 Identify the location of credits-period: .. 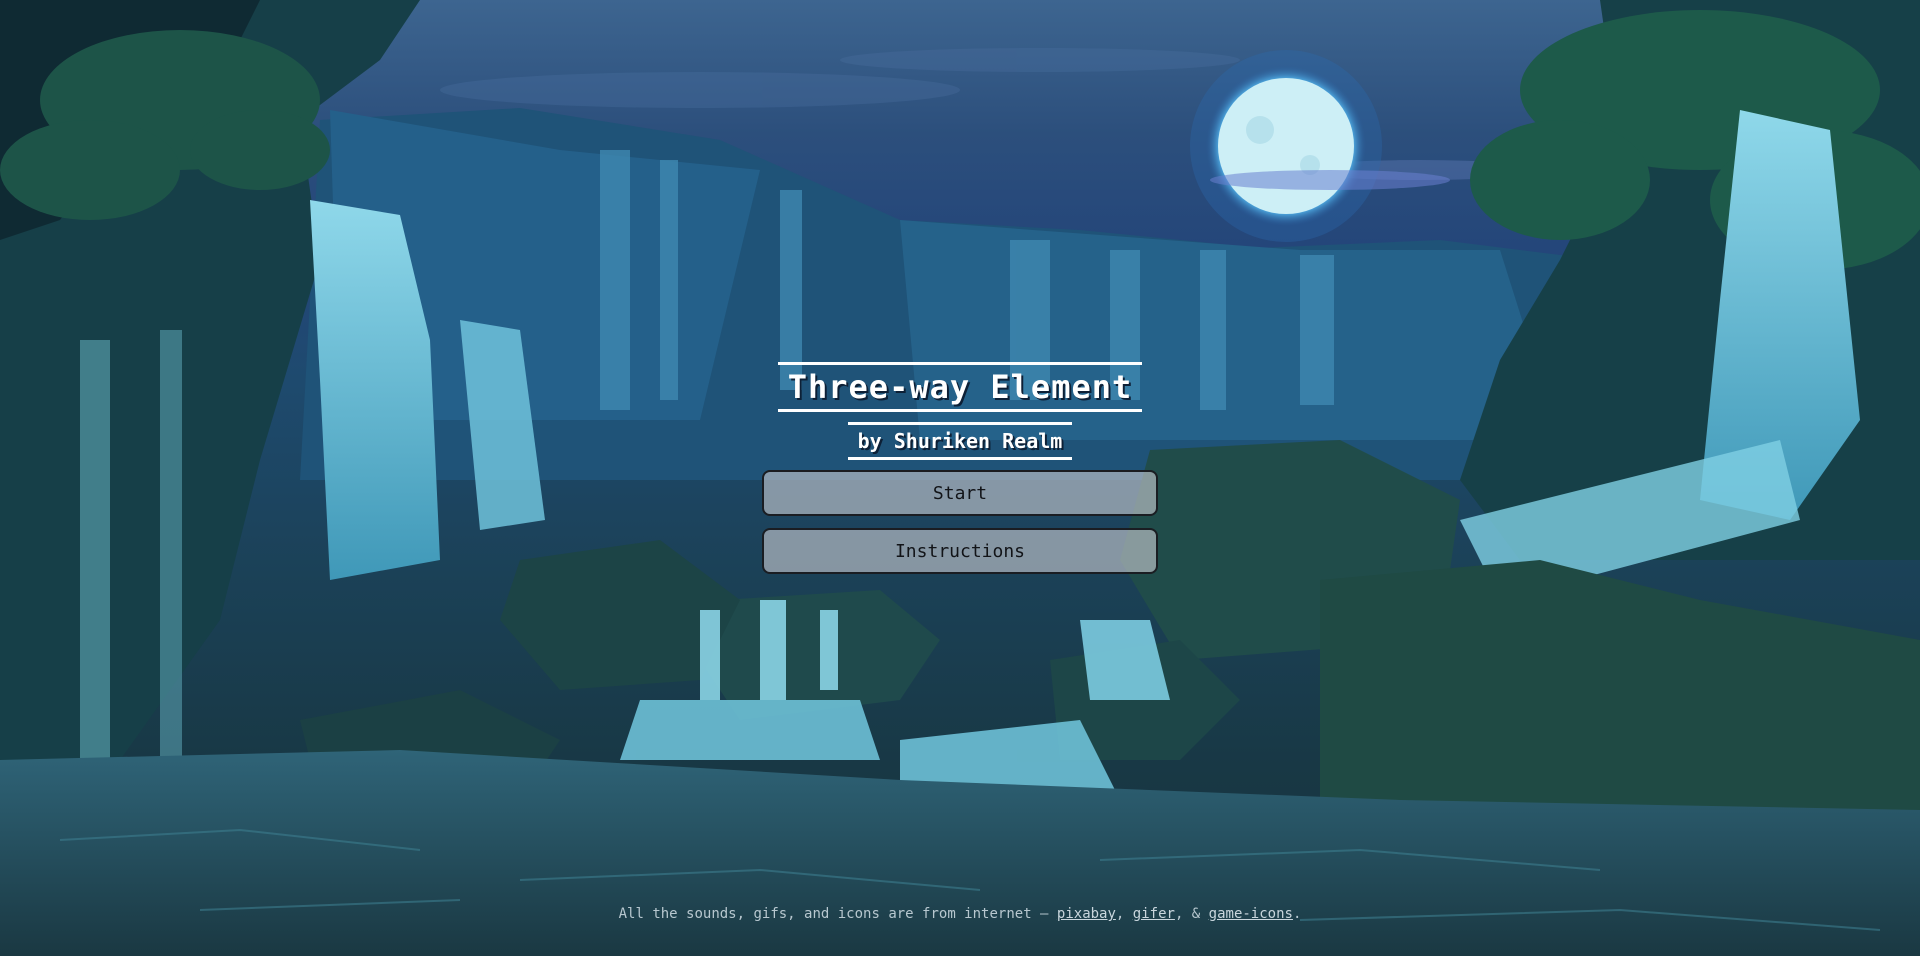
(1297, 914).